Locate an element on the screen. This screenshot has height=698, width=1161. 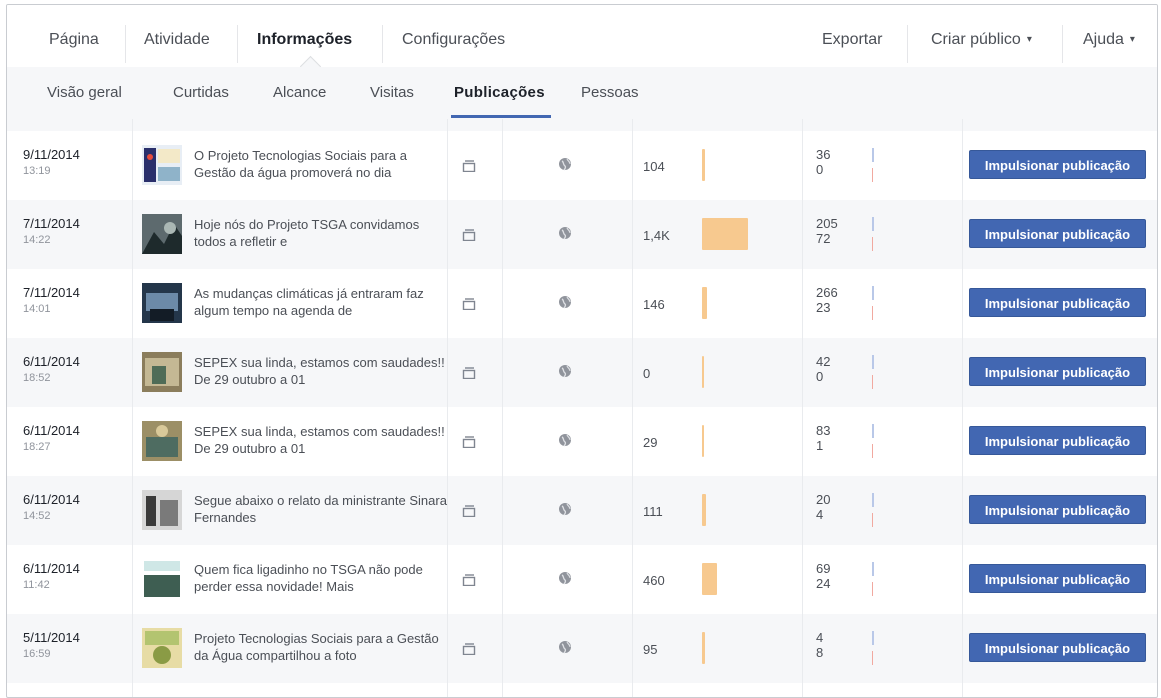
nav-informacoes: Informações is located at coordinates (304, 36).